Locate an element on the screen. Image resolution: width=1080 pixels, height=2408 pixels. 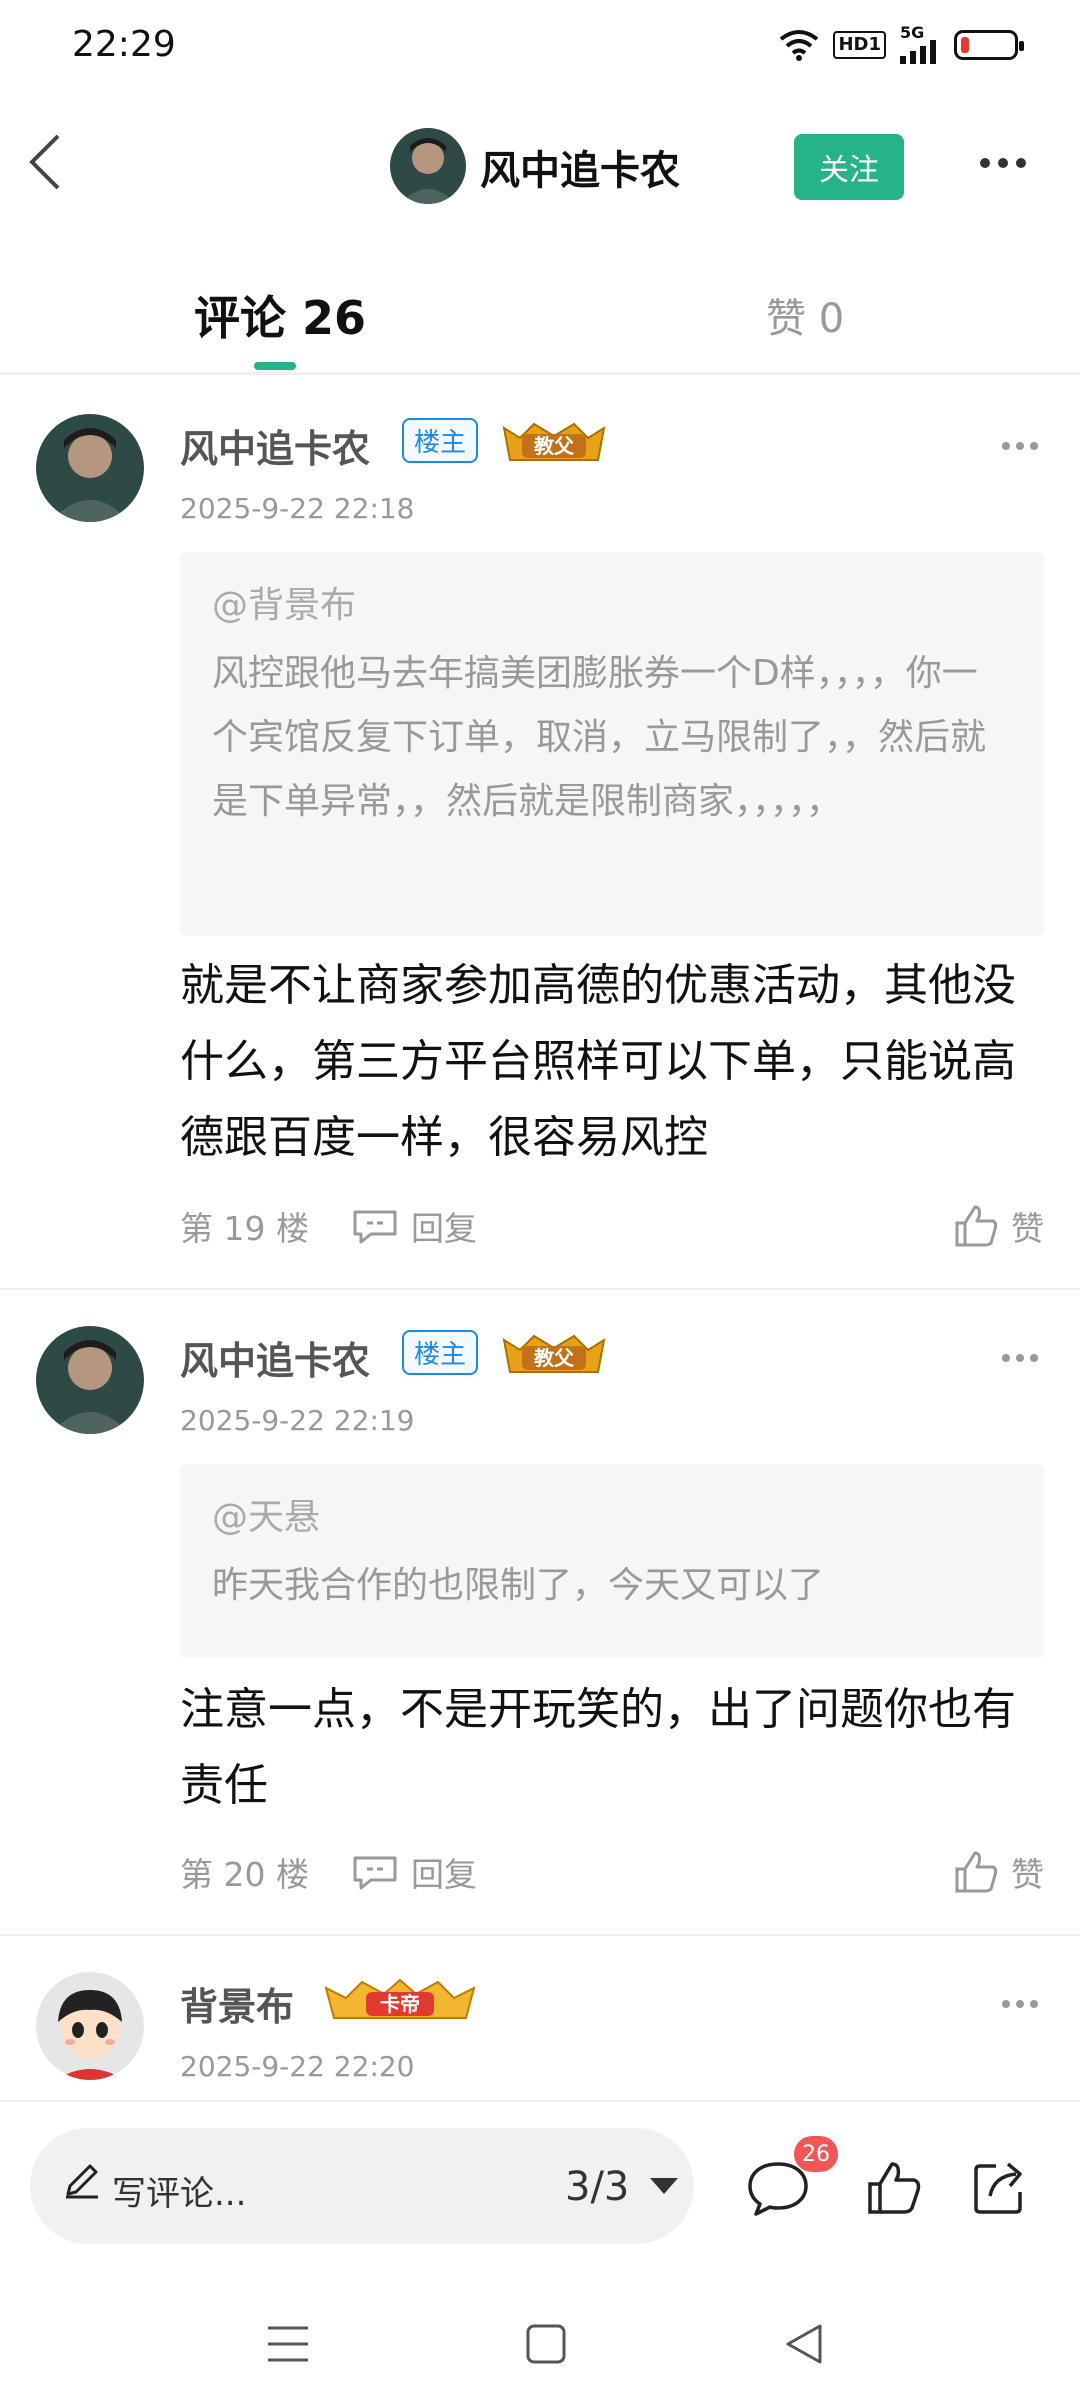
status-icons: HD1 5G is located at coordinates (901, 43).